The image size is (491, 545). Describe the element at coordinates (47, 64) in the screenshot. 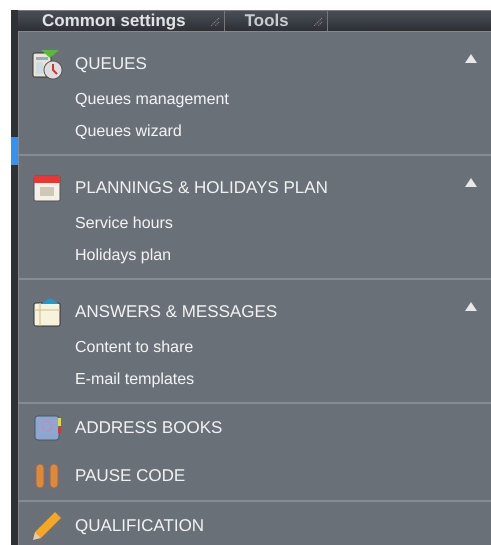

I see `queue-clock-icon` at that location.